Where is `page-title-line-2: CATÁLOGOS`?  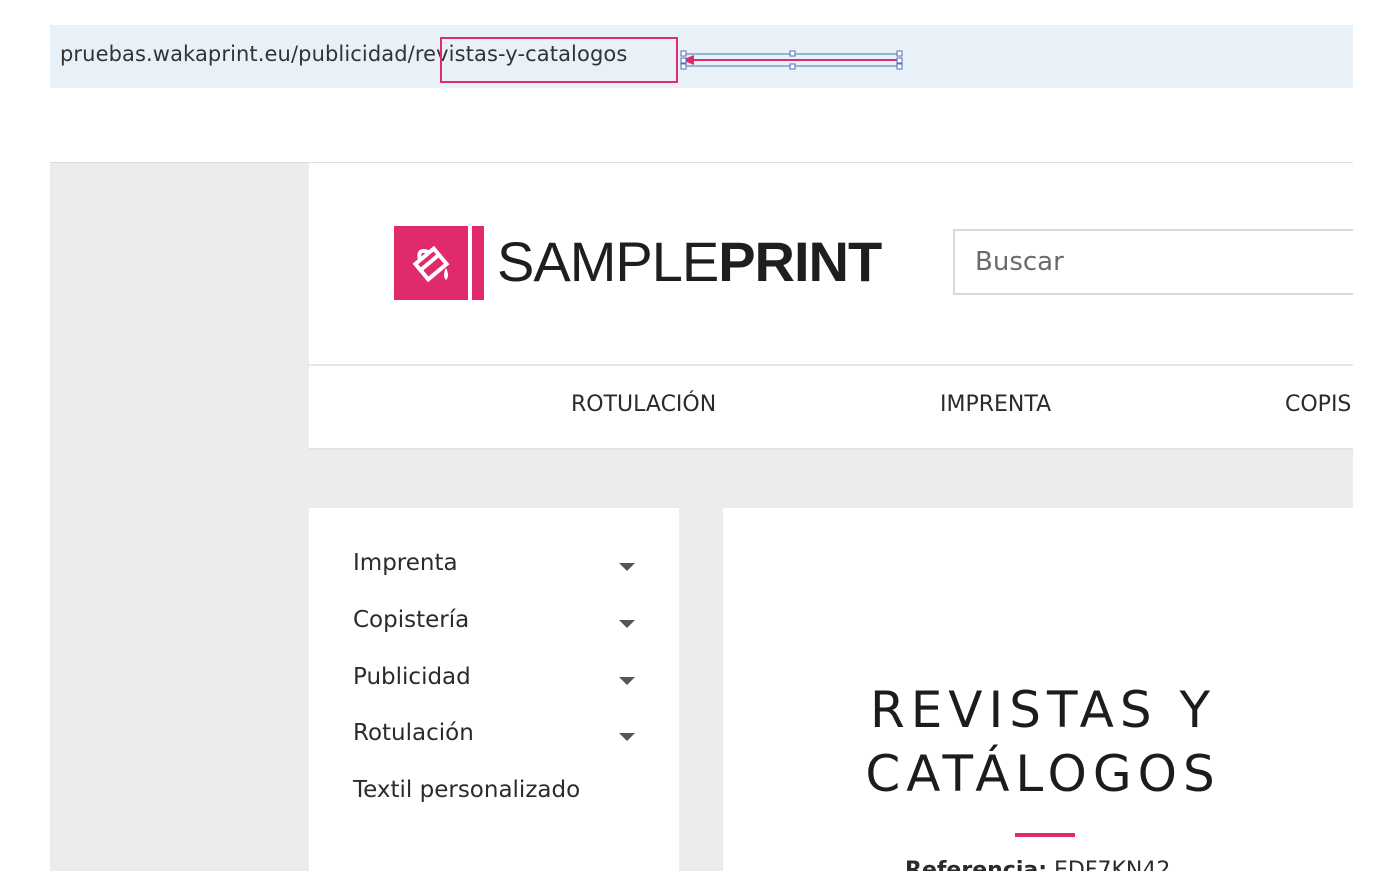 page-title-line-2: CATÁLOGOS is located at coordinates (1043, 774).